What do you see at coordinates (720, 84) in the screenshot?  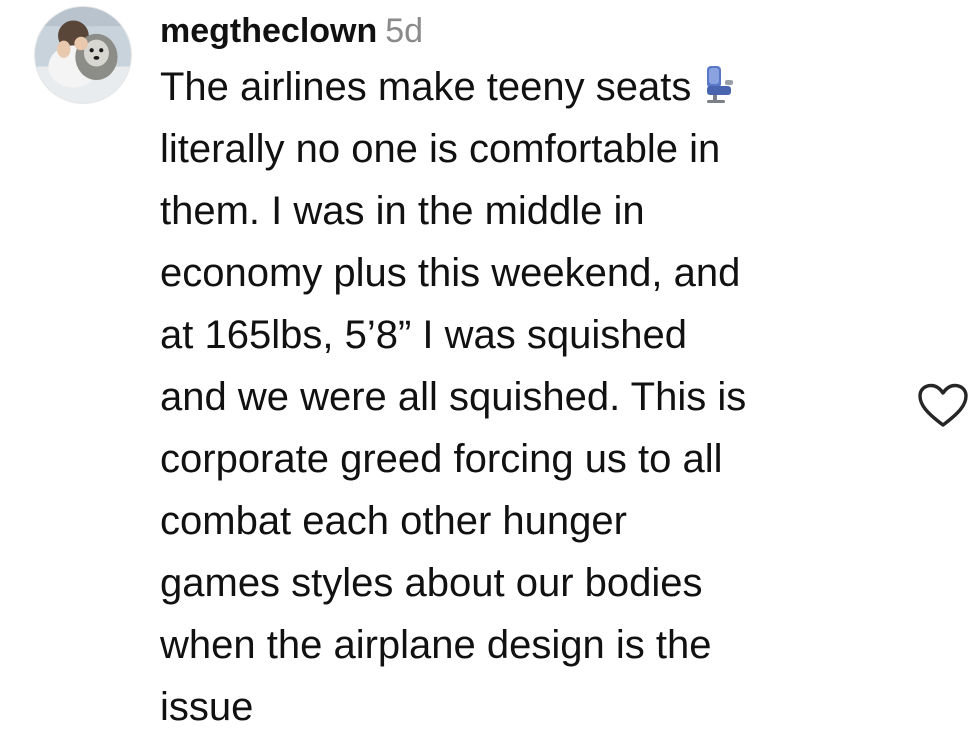 I see `airplane-seat-emoji-icon` at bounding box center [720, 84].